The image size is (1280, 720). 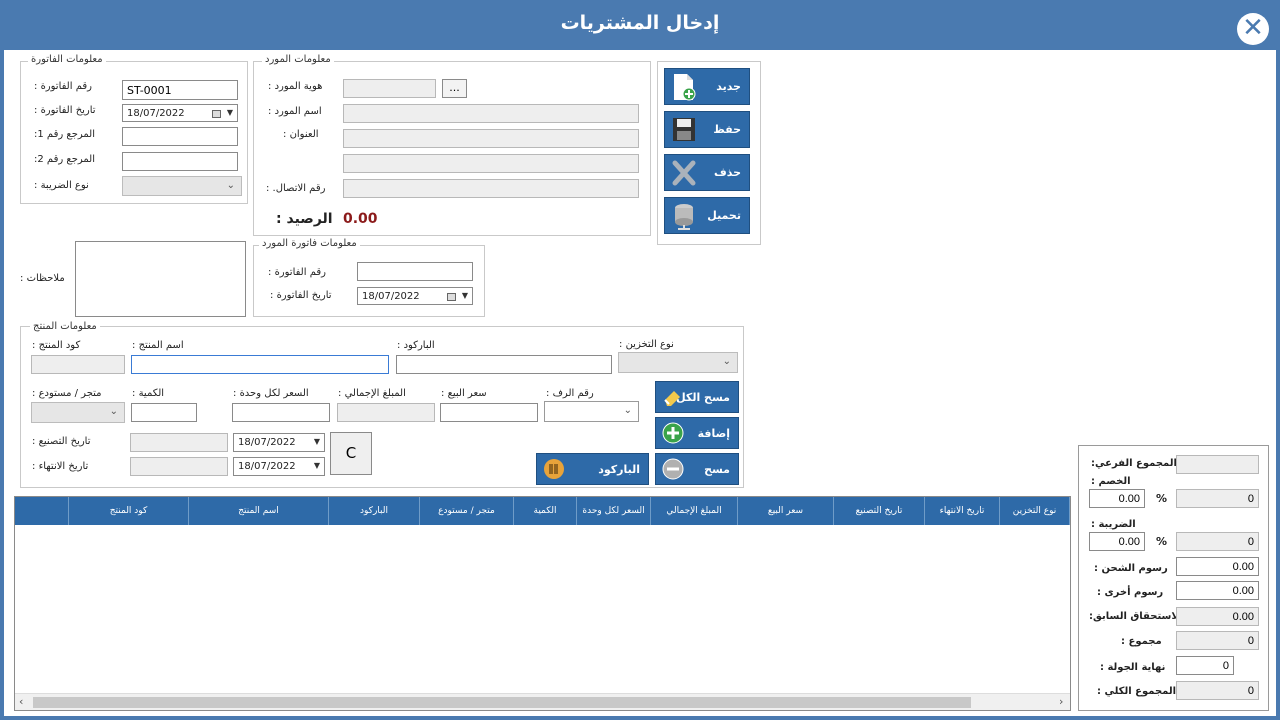 I want to click on ref1-input, so click(x=180, y=136).